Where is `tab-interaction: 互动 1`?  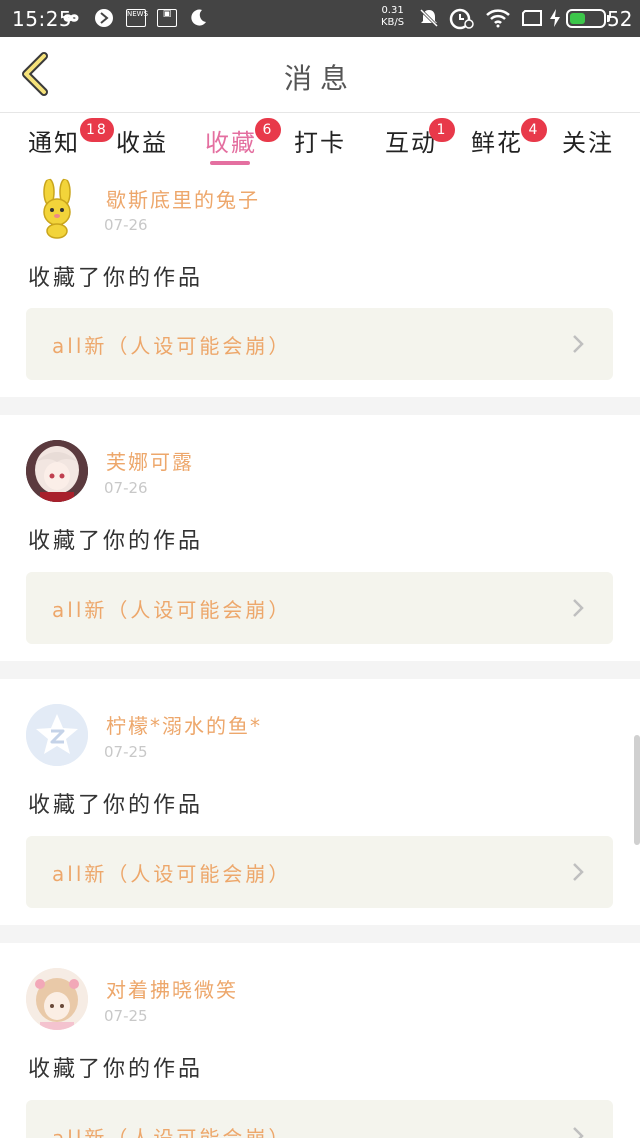
tab-interaction: 互动 1 is located at coordinates (420, 138).